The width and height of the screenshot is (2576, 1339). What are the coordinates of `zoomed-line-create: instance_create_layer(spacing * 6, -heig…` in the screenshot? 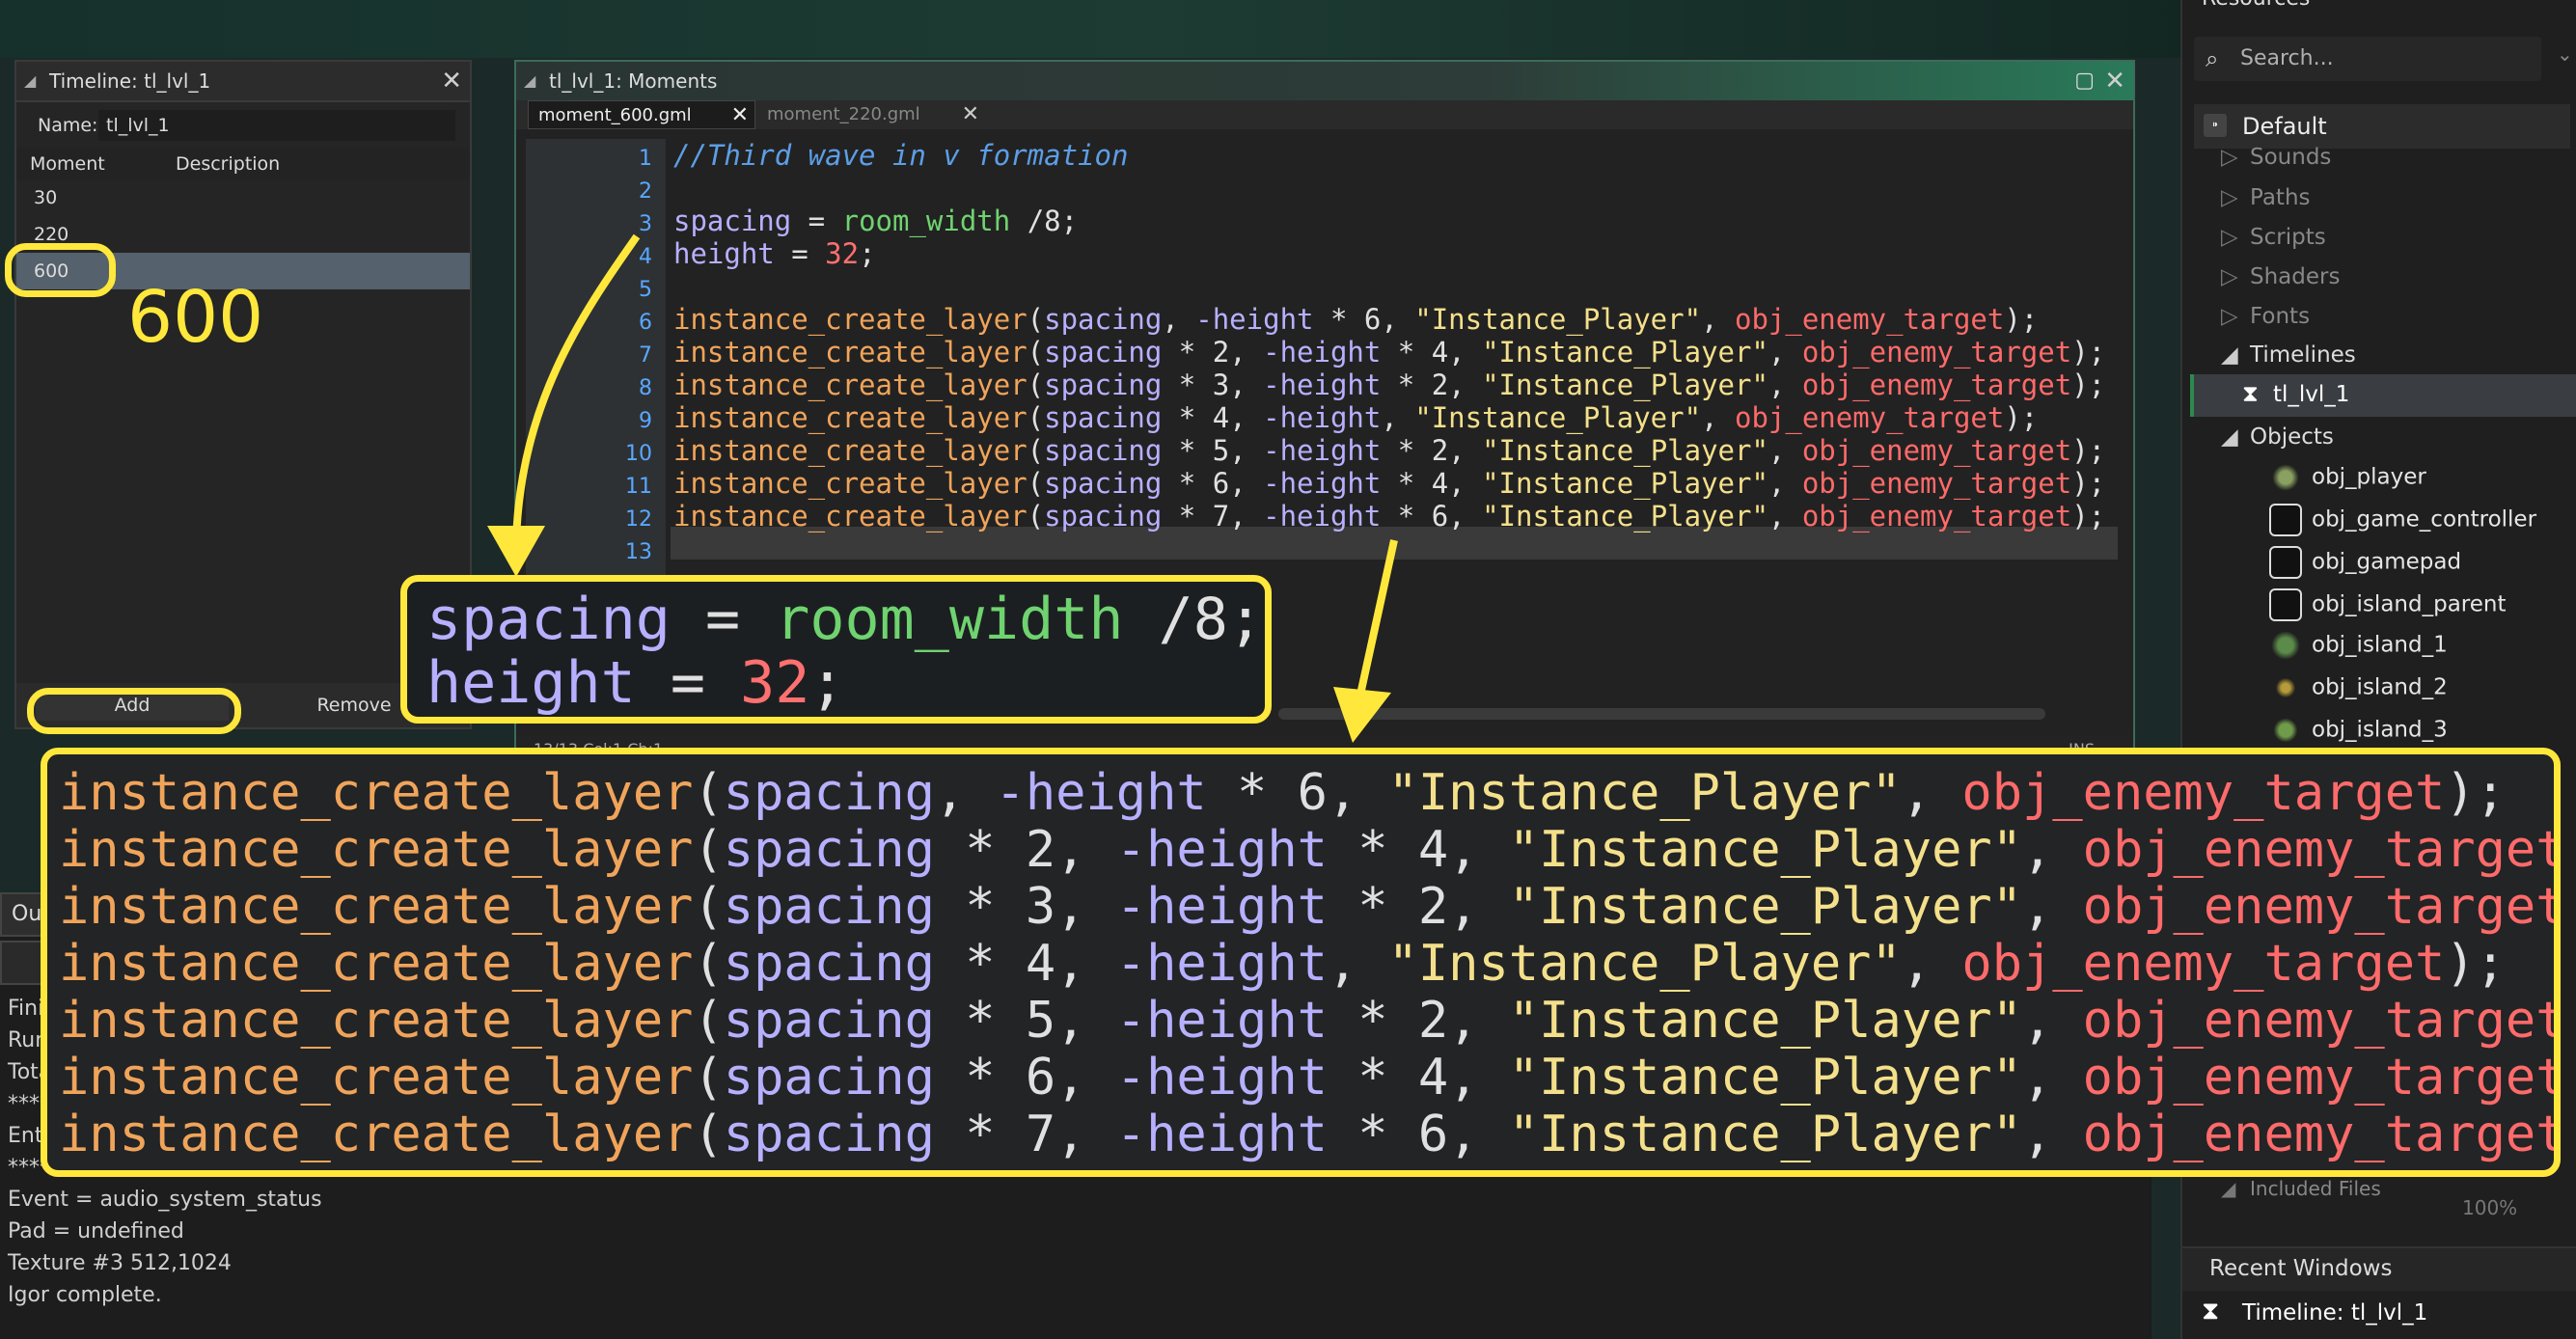 It's located at (1310, 1078).